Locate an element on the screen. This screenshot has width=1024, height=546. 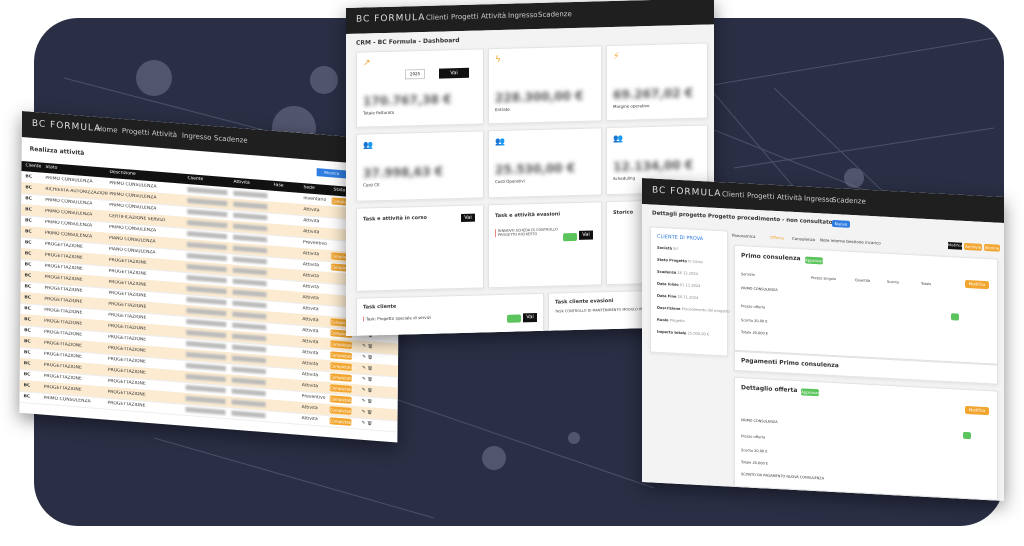
client-info-item: Data Inizio 01.11.2024 is located at coordinates (678, 285).